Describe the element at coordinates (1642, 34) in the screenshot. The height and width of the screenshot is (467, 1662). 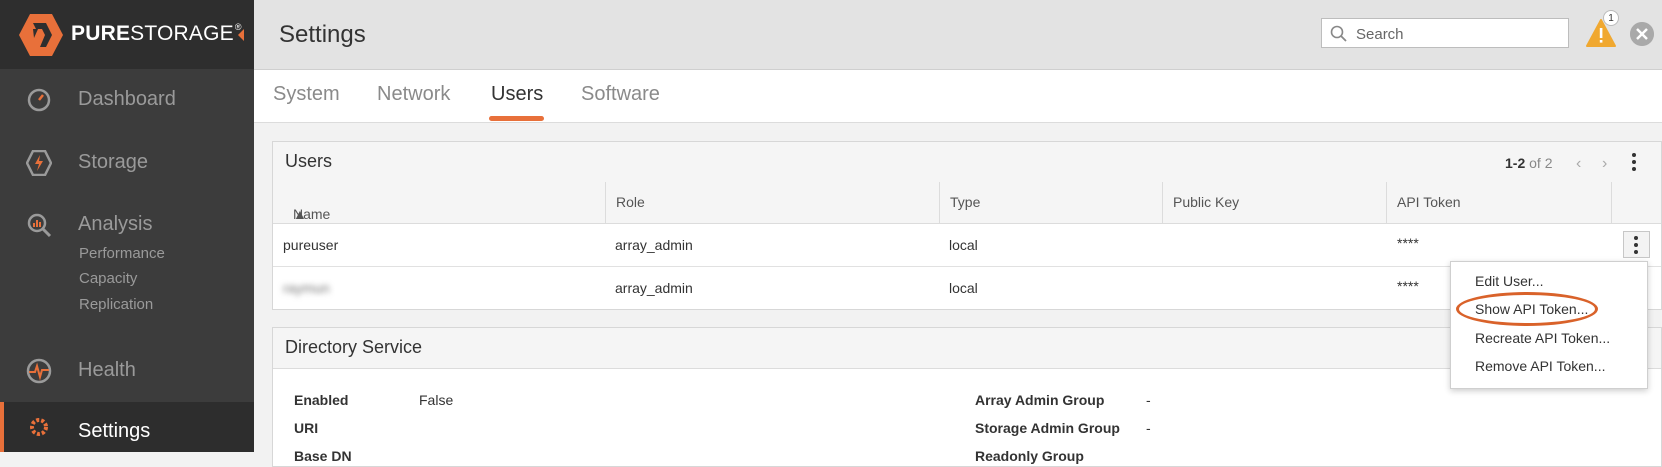
I see `close-icon` at that location.